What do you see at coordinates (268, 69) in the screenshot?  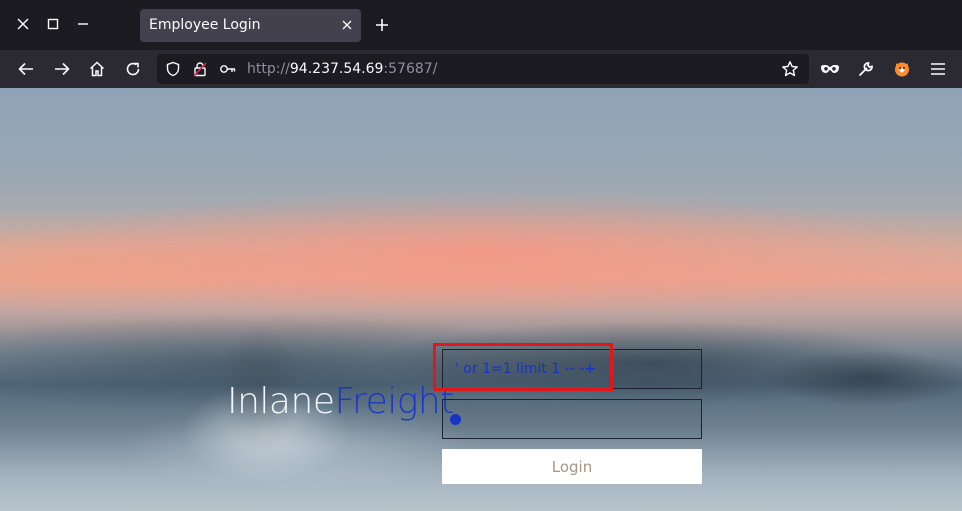 I see `url-scheme: http://` at bounding box center [268, 69].